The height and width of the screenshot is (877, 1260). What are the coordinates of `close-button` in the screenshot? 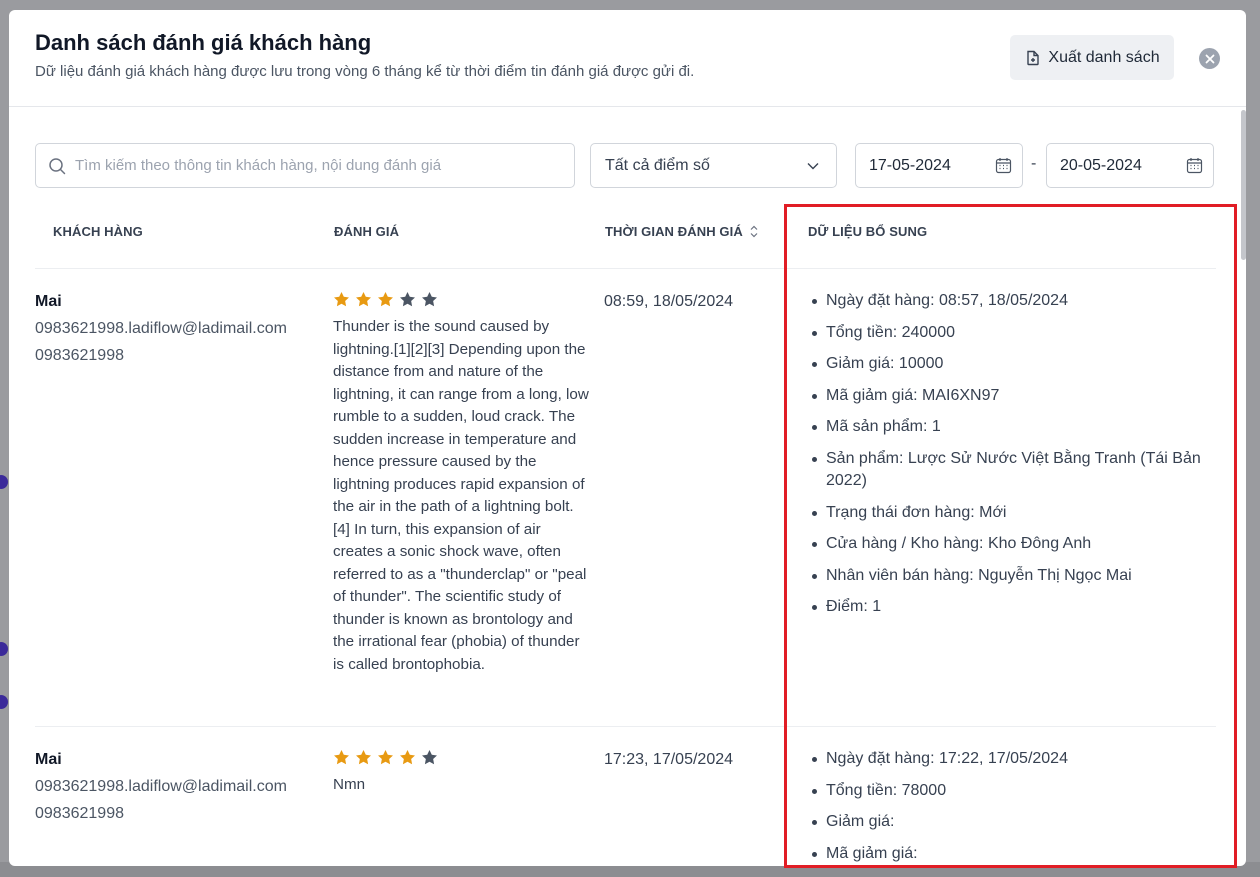 It's located at (1209, 58).